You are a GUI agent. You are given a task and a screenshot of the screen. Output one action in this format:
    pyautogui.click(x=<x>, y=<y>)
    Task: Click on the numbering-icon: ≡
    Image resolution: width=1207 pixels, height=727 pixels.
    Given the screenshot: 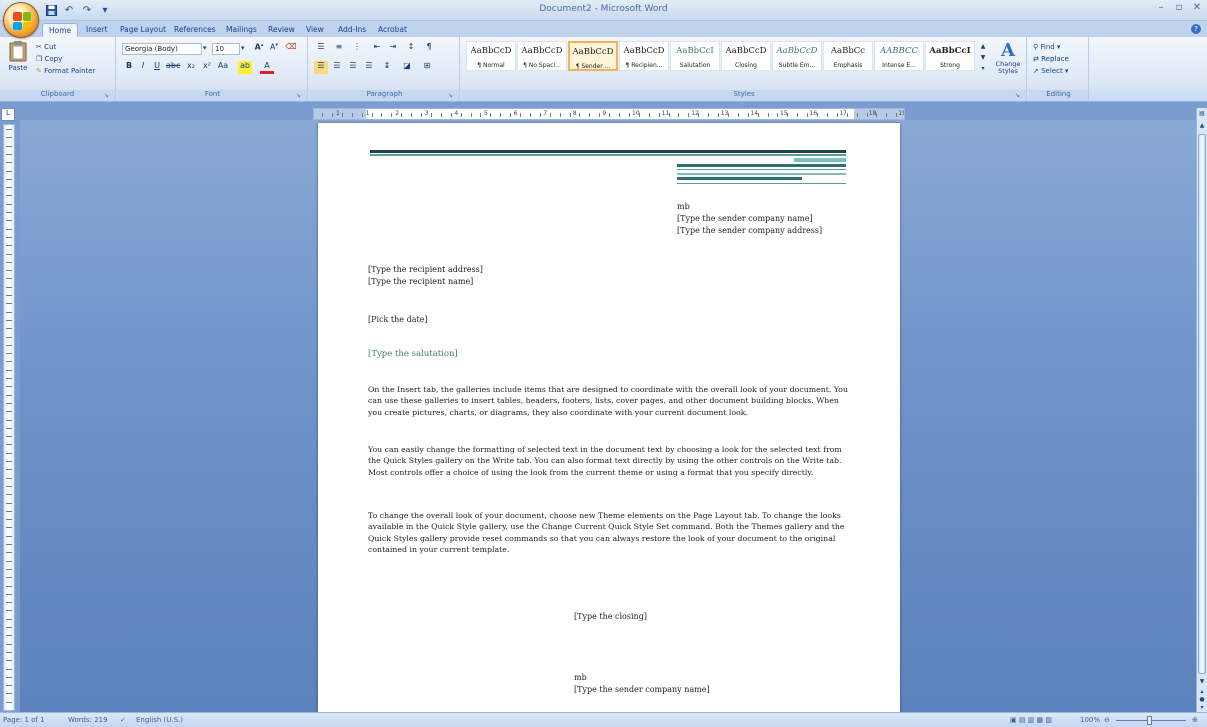 What is the action you would take?
    pyautogui.click(x=339, y=48)
    